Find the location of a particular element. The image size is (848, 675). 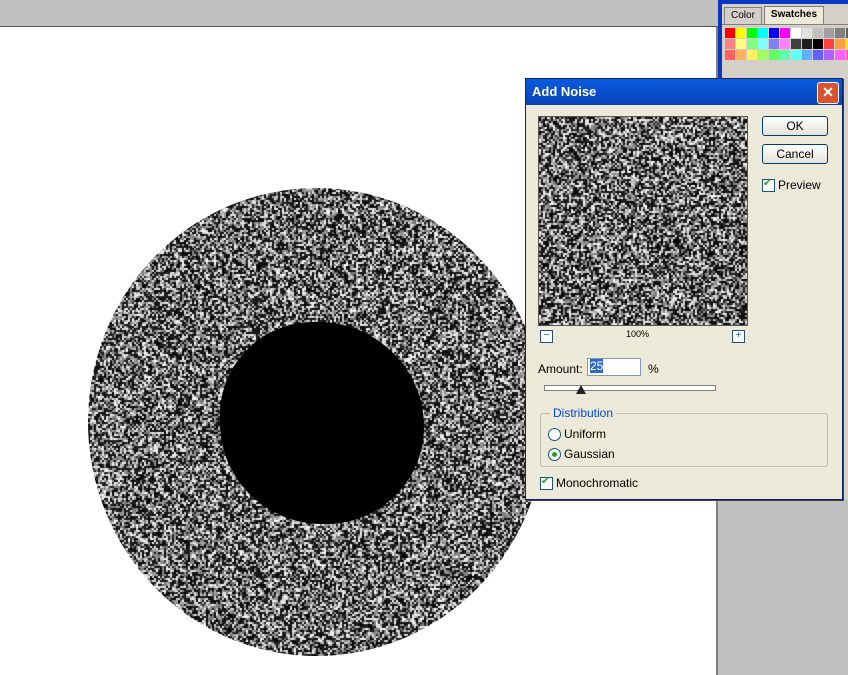

gaussian-radio: Gaussian is located at coordinates (581, 454).